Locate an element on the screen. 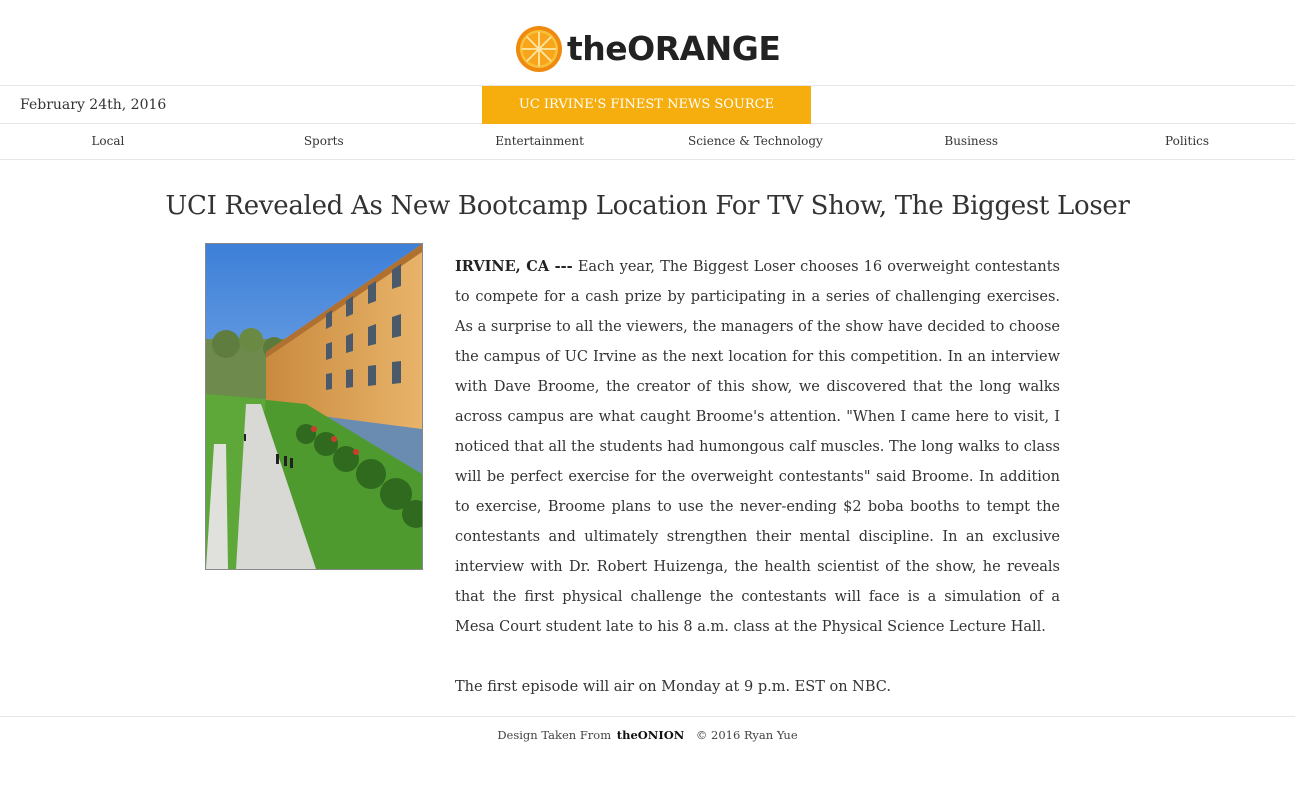 The width and height of the screenshot is (1295, 800). campus-walkway-image is located at coordinates (314, 406).